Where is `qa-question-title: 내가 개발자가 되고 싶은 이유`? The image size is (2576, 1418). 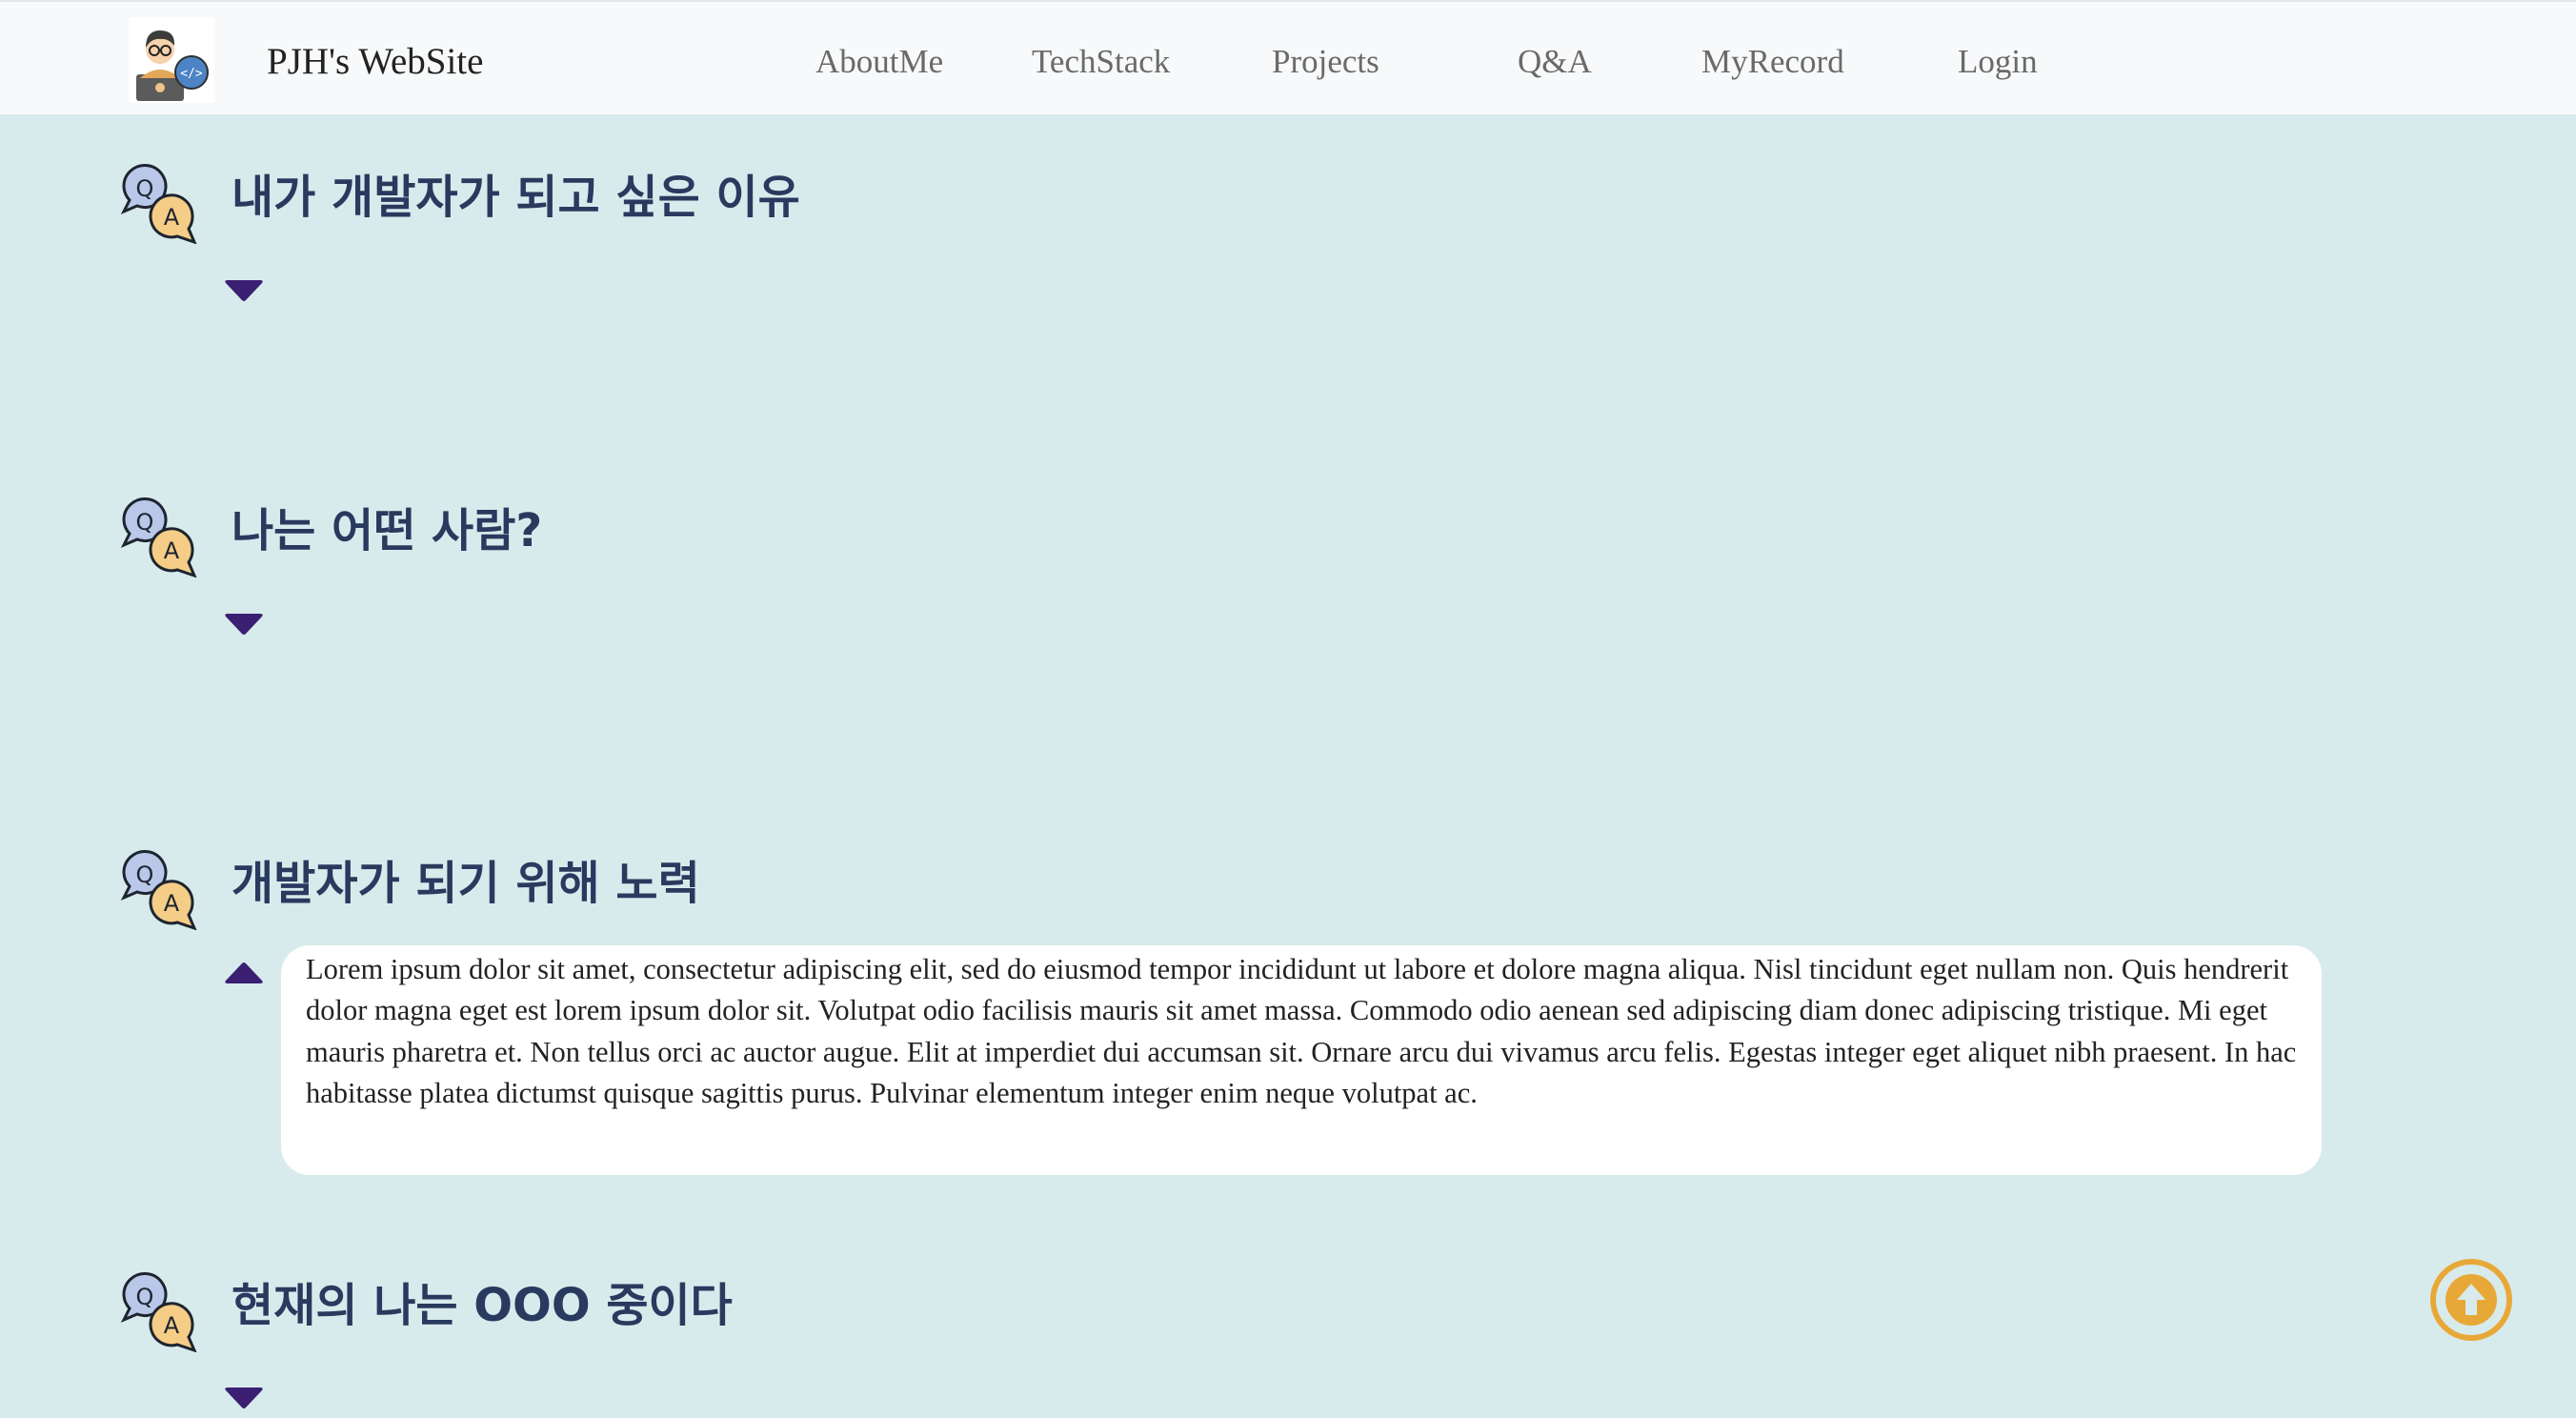 qa-question-title: 내가 개발자가 되고 싶은 이유 is located at coordinates (515, 197).